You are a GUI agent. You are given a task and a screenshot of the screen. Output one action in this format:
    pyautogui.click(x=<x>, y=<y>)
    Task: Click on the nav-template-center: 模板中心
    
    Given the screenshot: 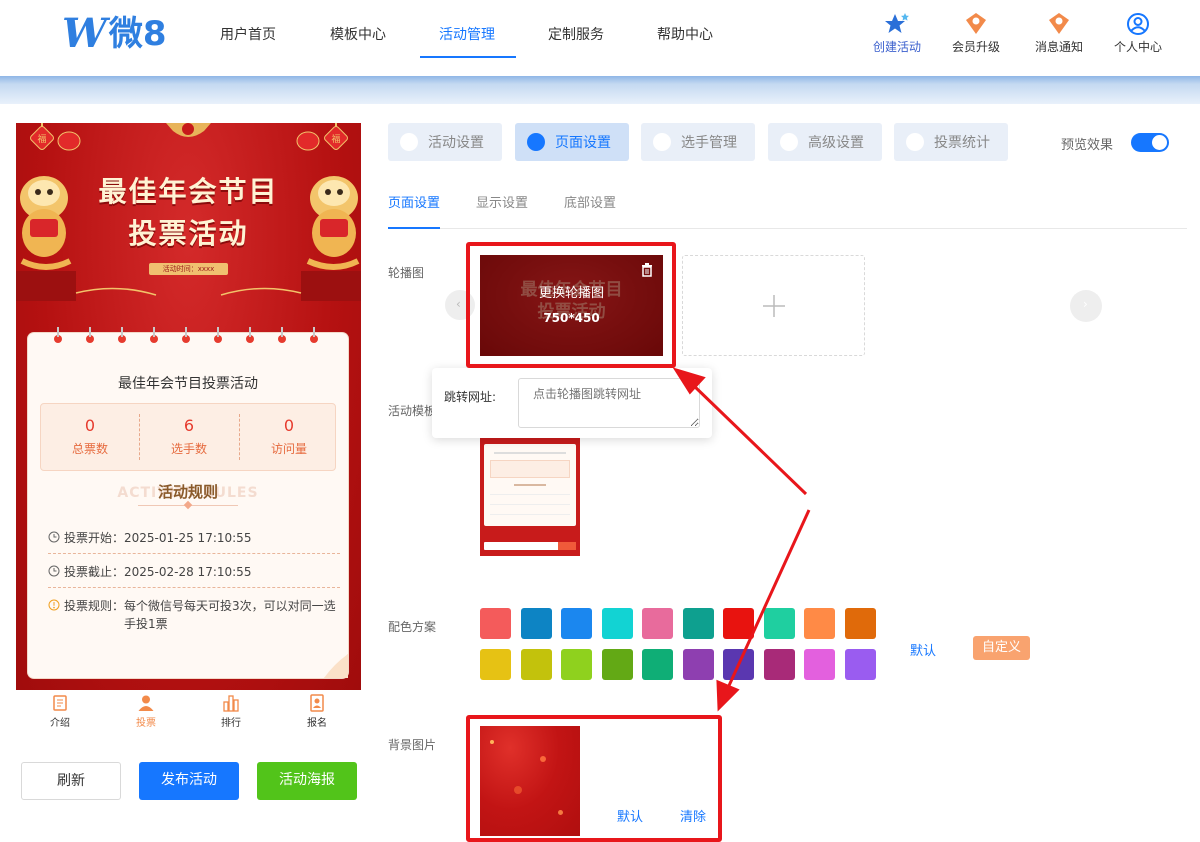 What is the action you would take?
    pyautogui.click(x=358, y=34)
    